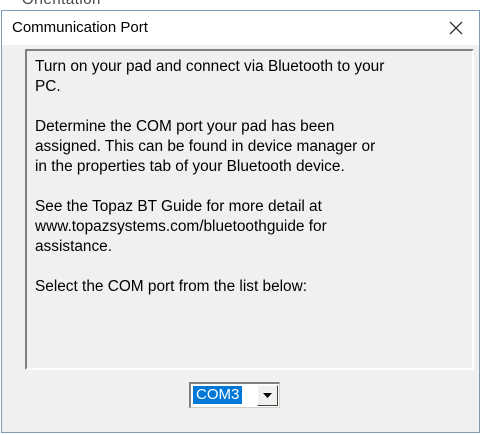 This screenshot has height=435, width=484. I want to click on close-icon, so click(456, 28).